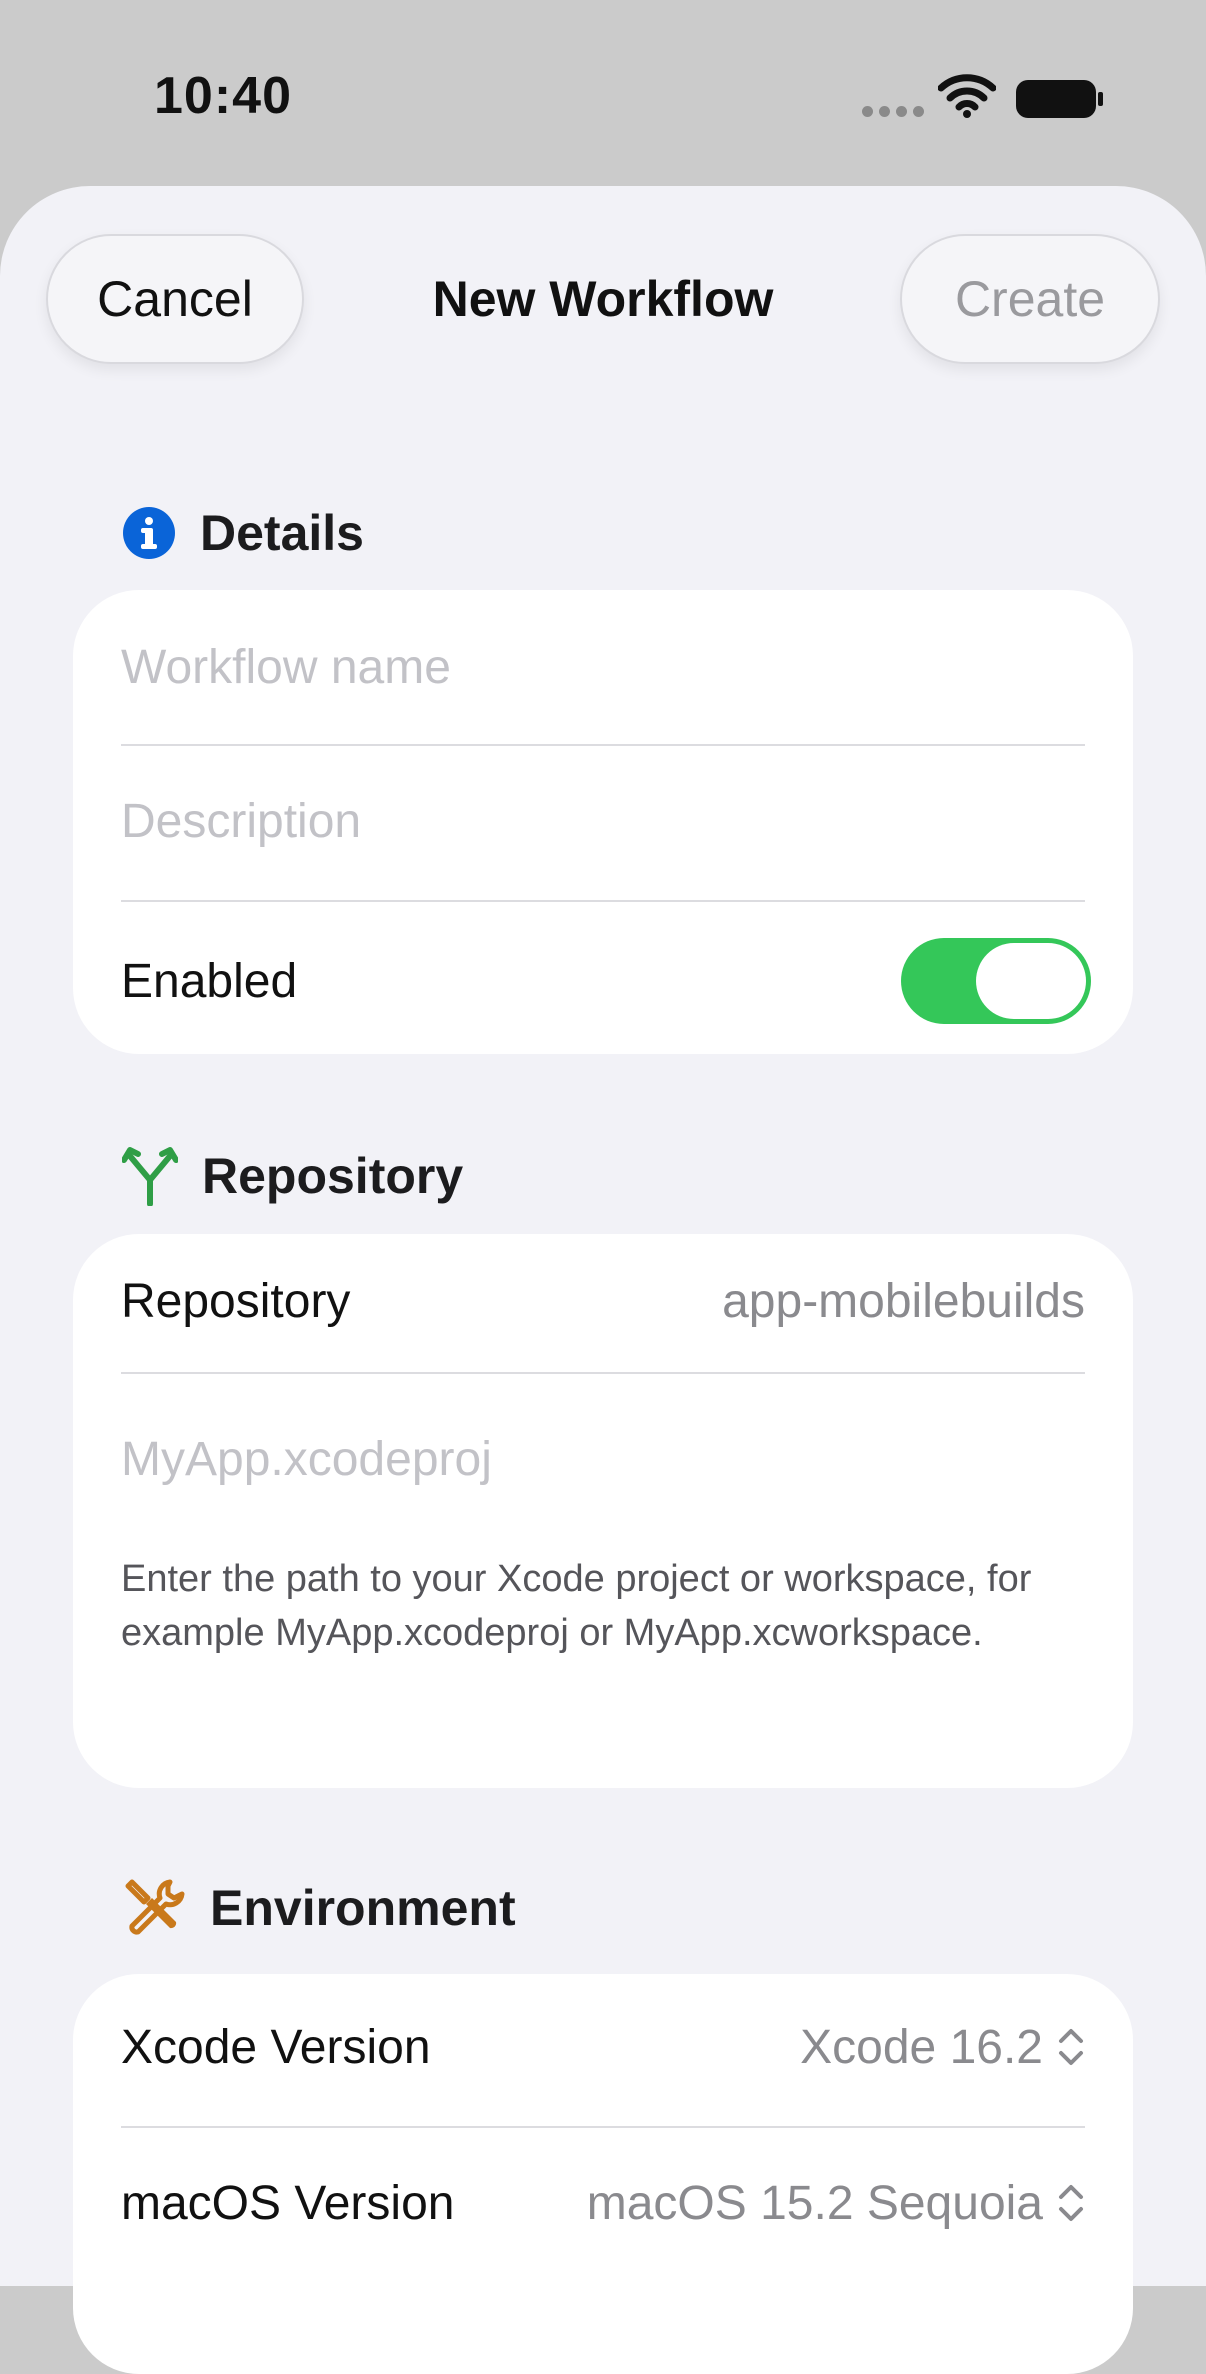 This screenshot has width=1206, height=2374. Describe the element at coordinates (241, 821) in the screenshot. I see `description-placeholder: Description` at that location.